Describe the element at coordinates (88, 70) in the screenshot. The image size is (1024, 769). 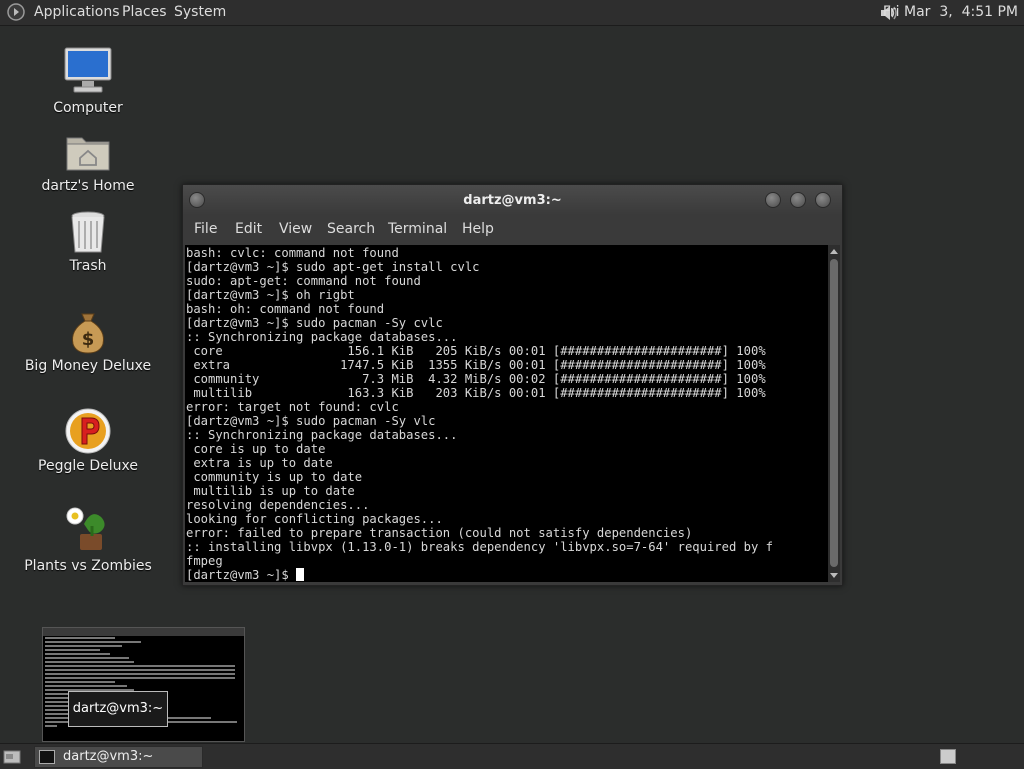
I see `computer-icon` at that location.